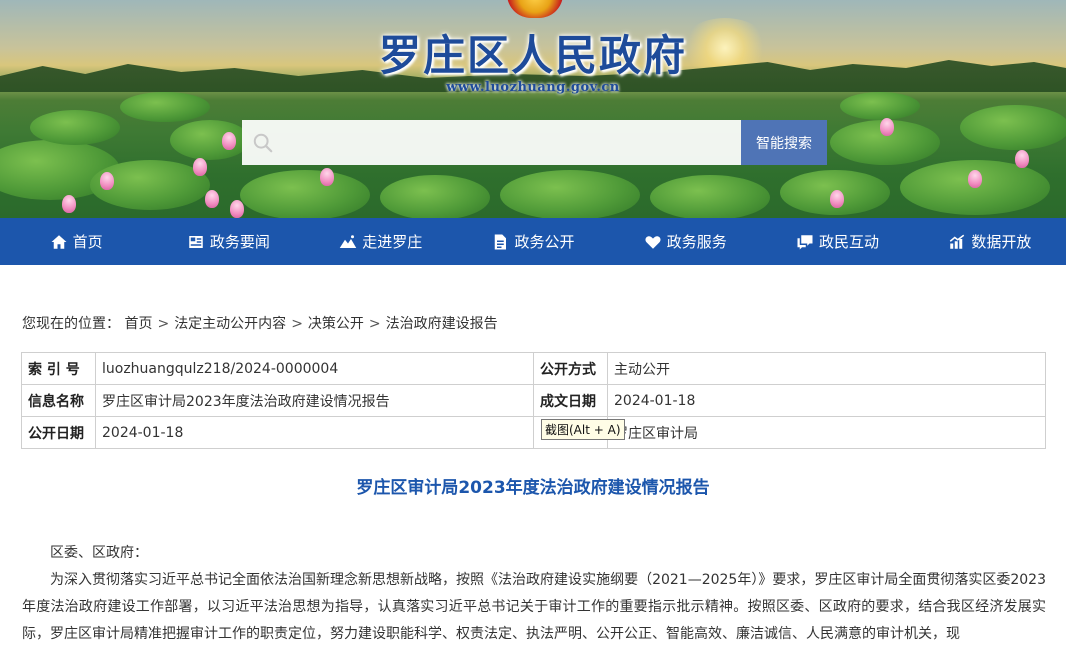 Image resolution: width=1066 pixels, height=648 pixels. What do you see at coordinates (59, 241) in the screenshot?
I see `home-icon` at bounding box center [59, 241].